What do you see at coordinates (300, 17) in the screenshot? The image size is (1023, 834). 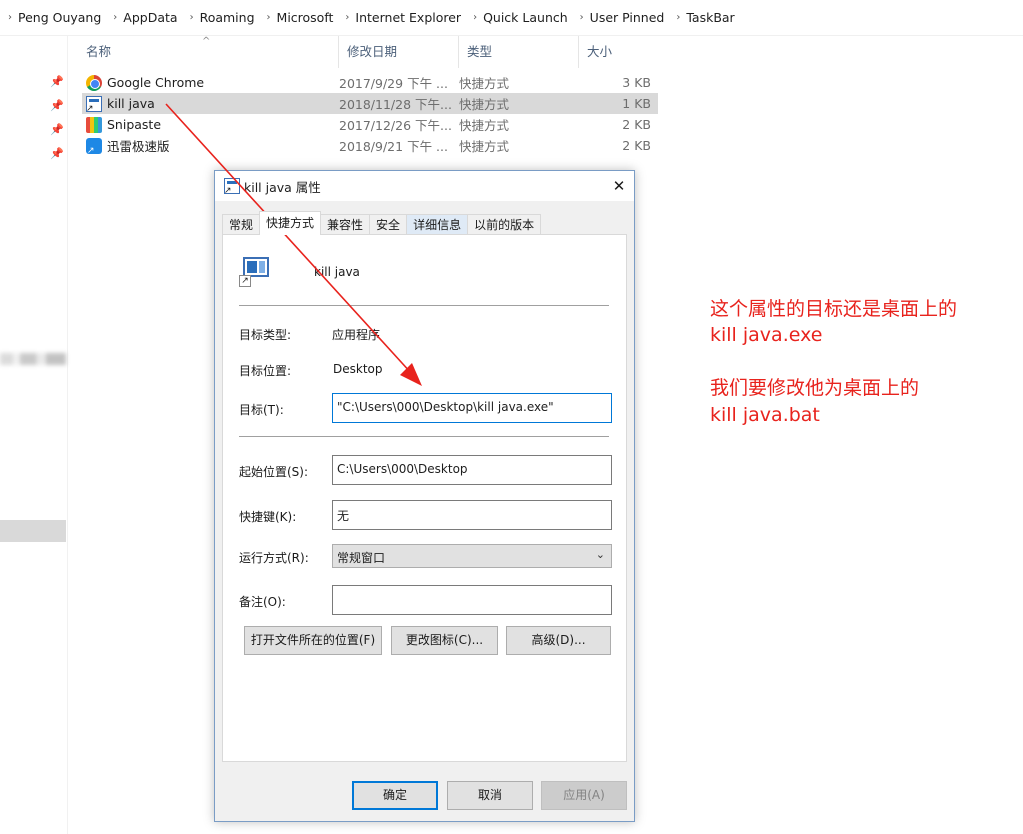 I see `breadcrumb-item: › Microsoft` at bounding box center [300, 17].